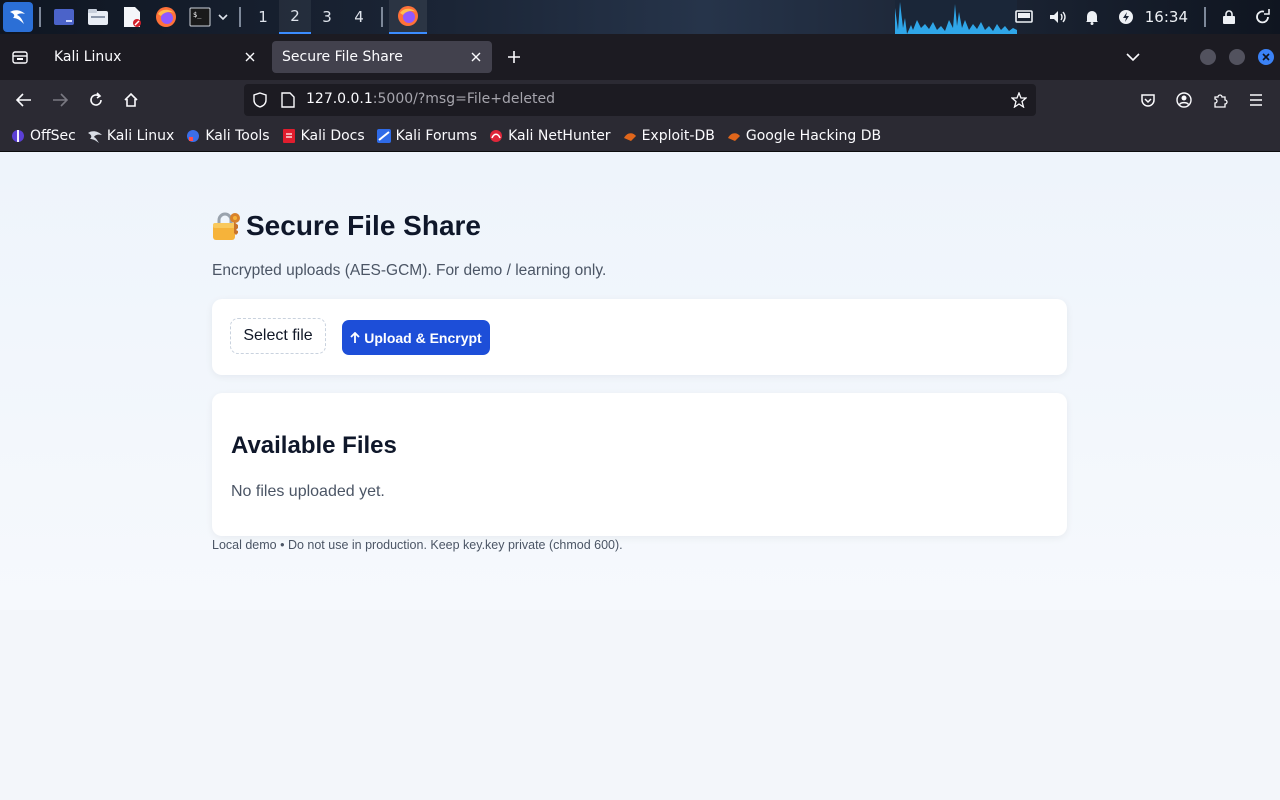 Image resolution: width=1280 pixels, height=800 pixels. I want to click on back-arrow-icon, so click(23, 100).